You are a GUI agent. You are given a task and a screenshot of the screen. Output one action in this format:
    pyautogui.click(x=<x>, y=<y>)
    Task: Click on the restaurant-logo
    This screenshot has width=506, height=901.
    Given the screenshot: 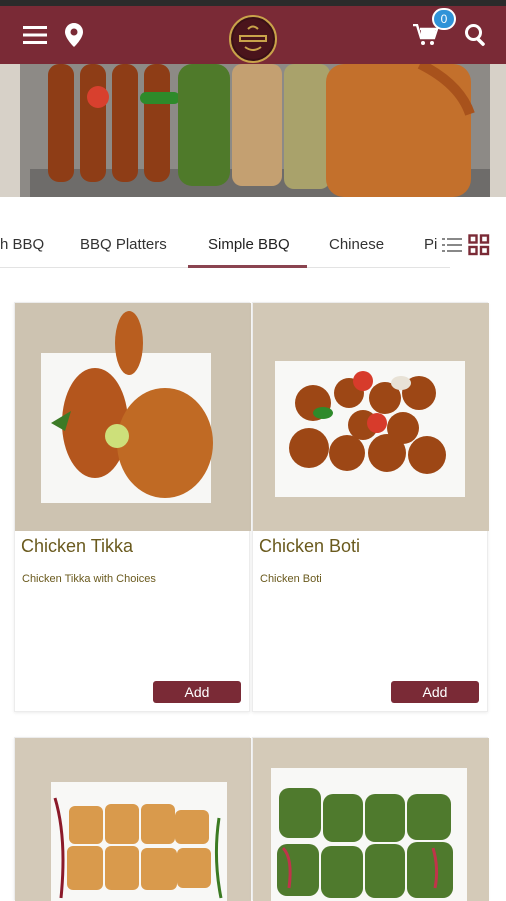 What is the action you would take?
    pyautogui.click(x=253, y=39)
    